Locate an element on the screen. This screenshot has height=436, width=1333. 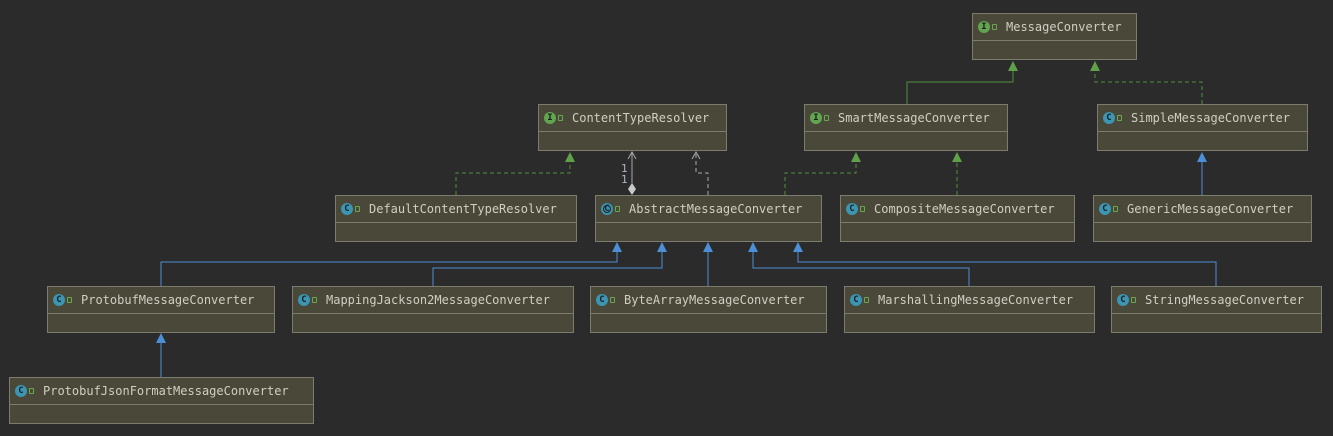
node-default-content-type-resolver: C DefaultContentTypeResolver is located at coordinates (456, 218).